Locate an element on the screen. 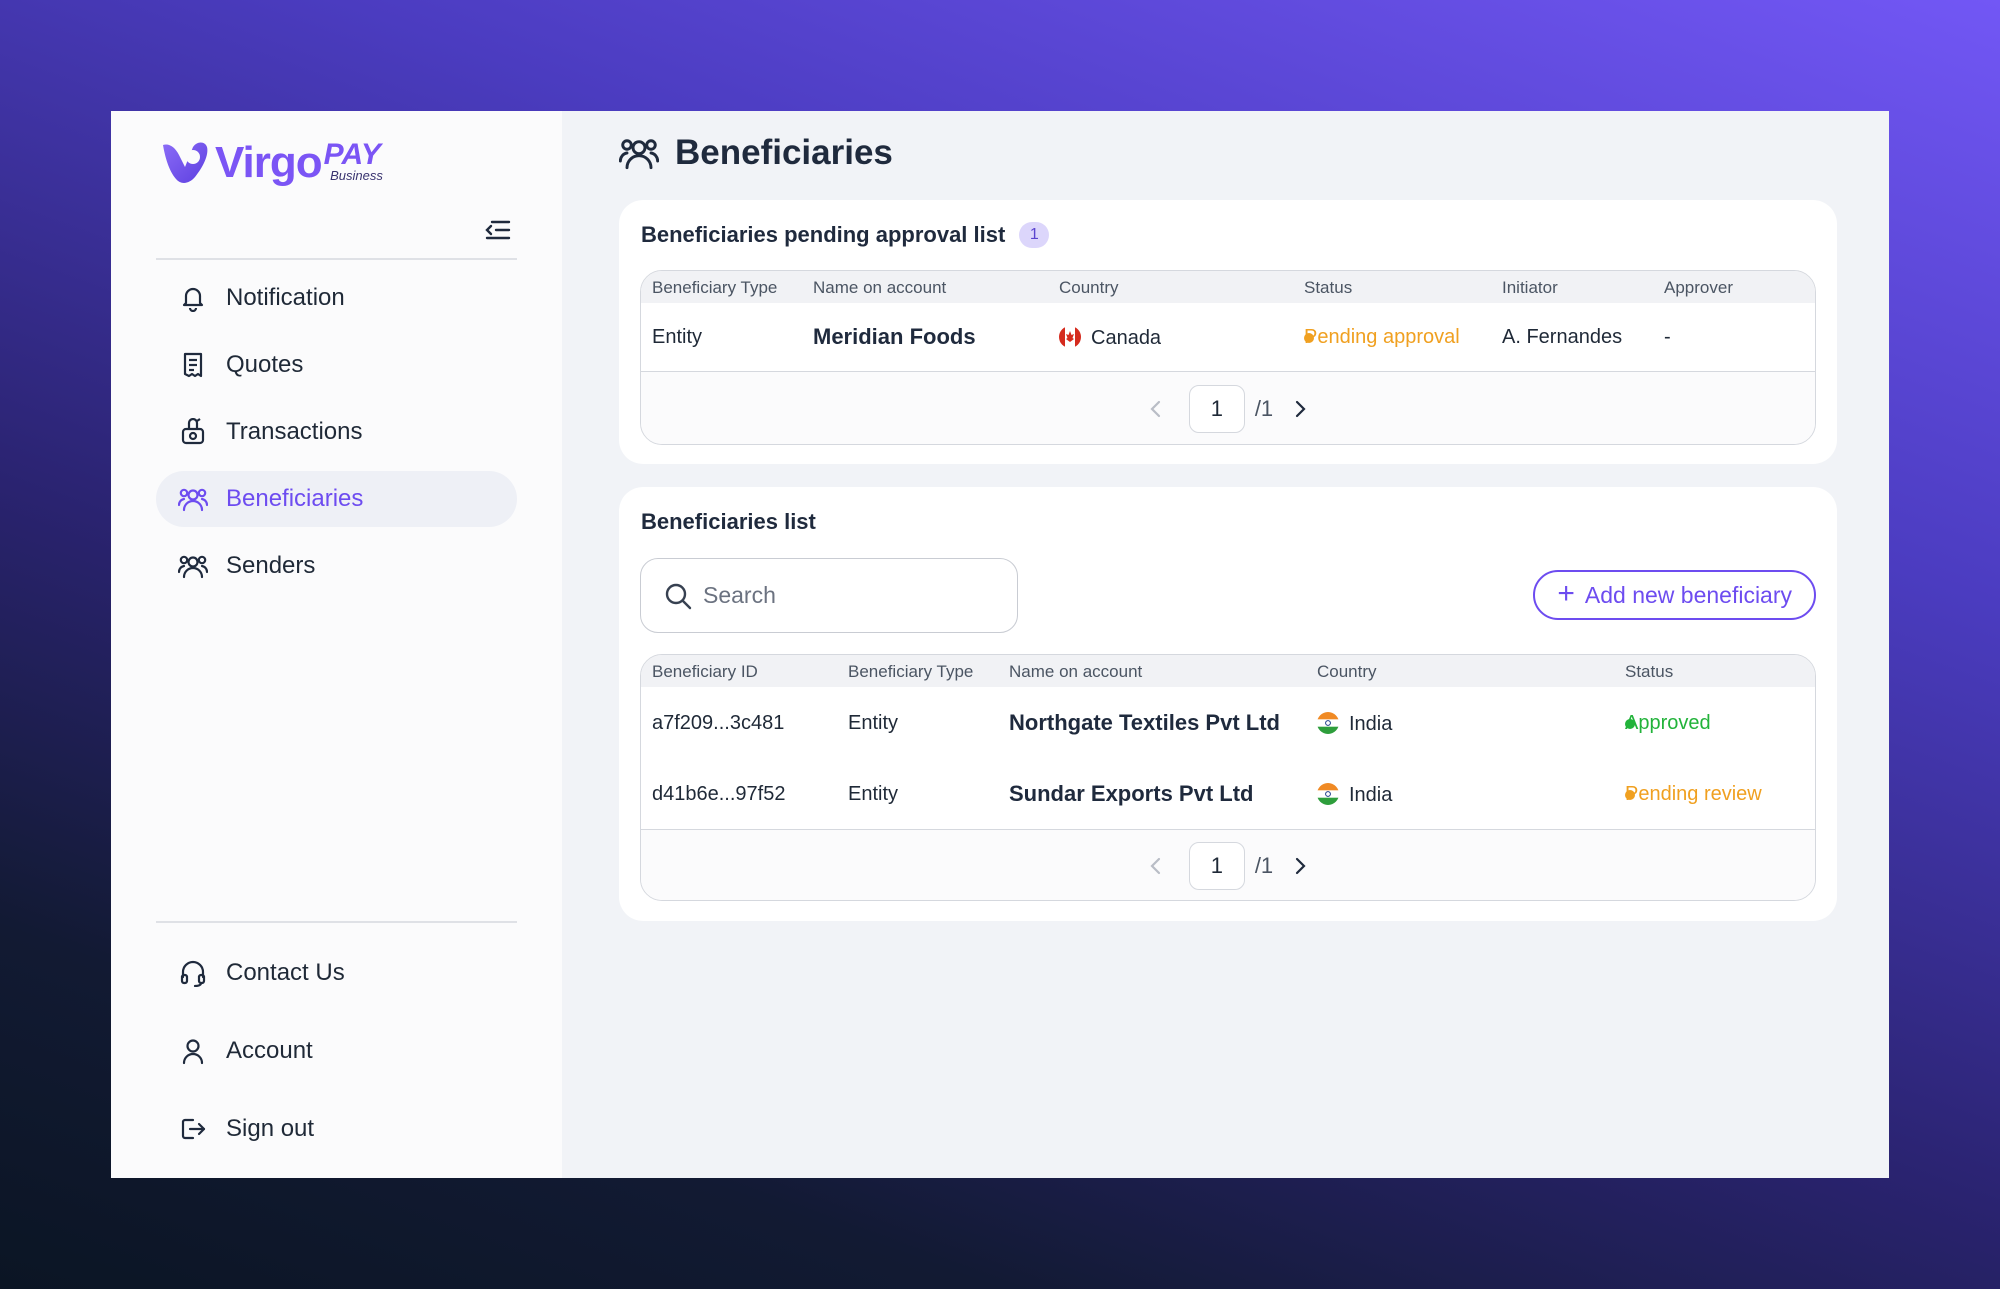 The image size is (2000, 1289). status-badge: Approved is located at coordinates (1668, 723).